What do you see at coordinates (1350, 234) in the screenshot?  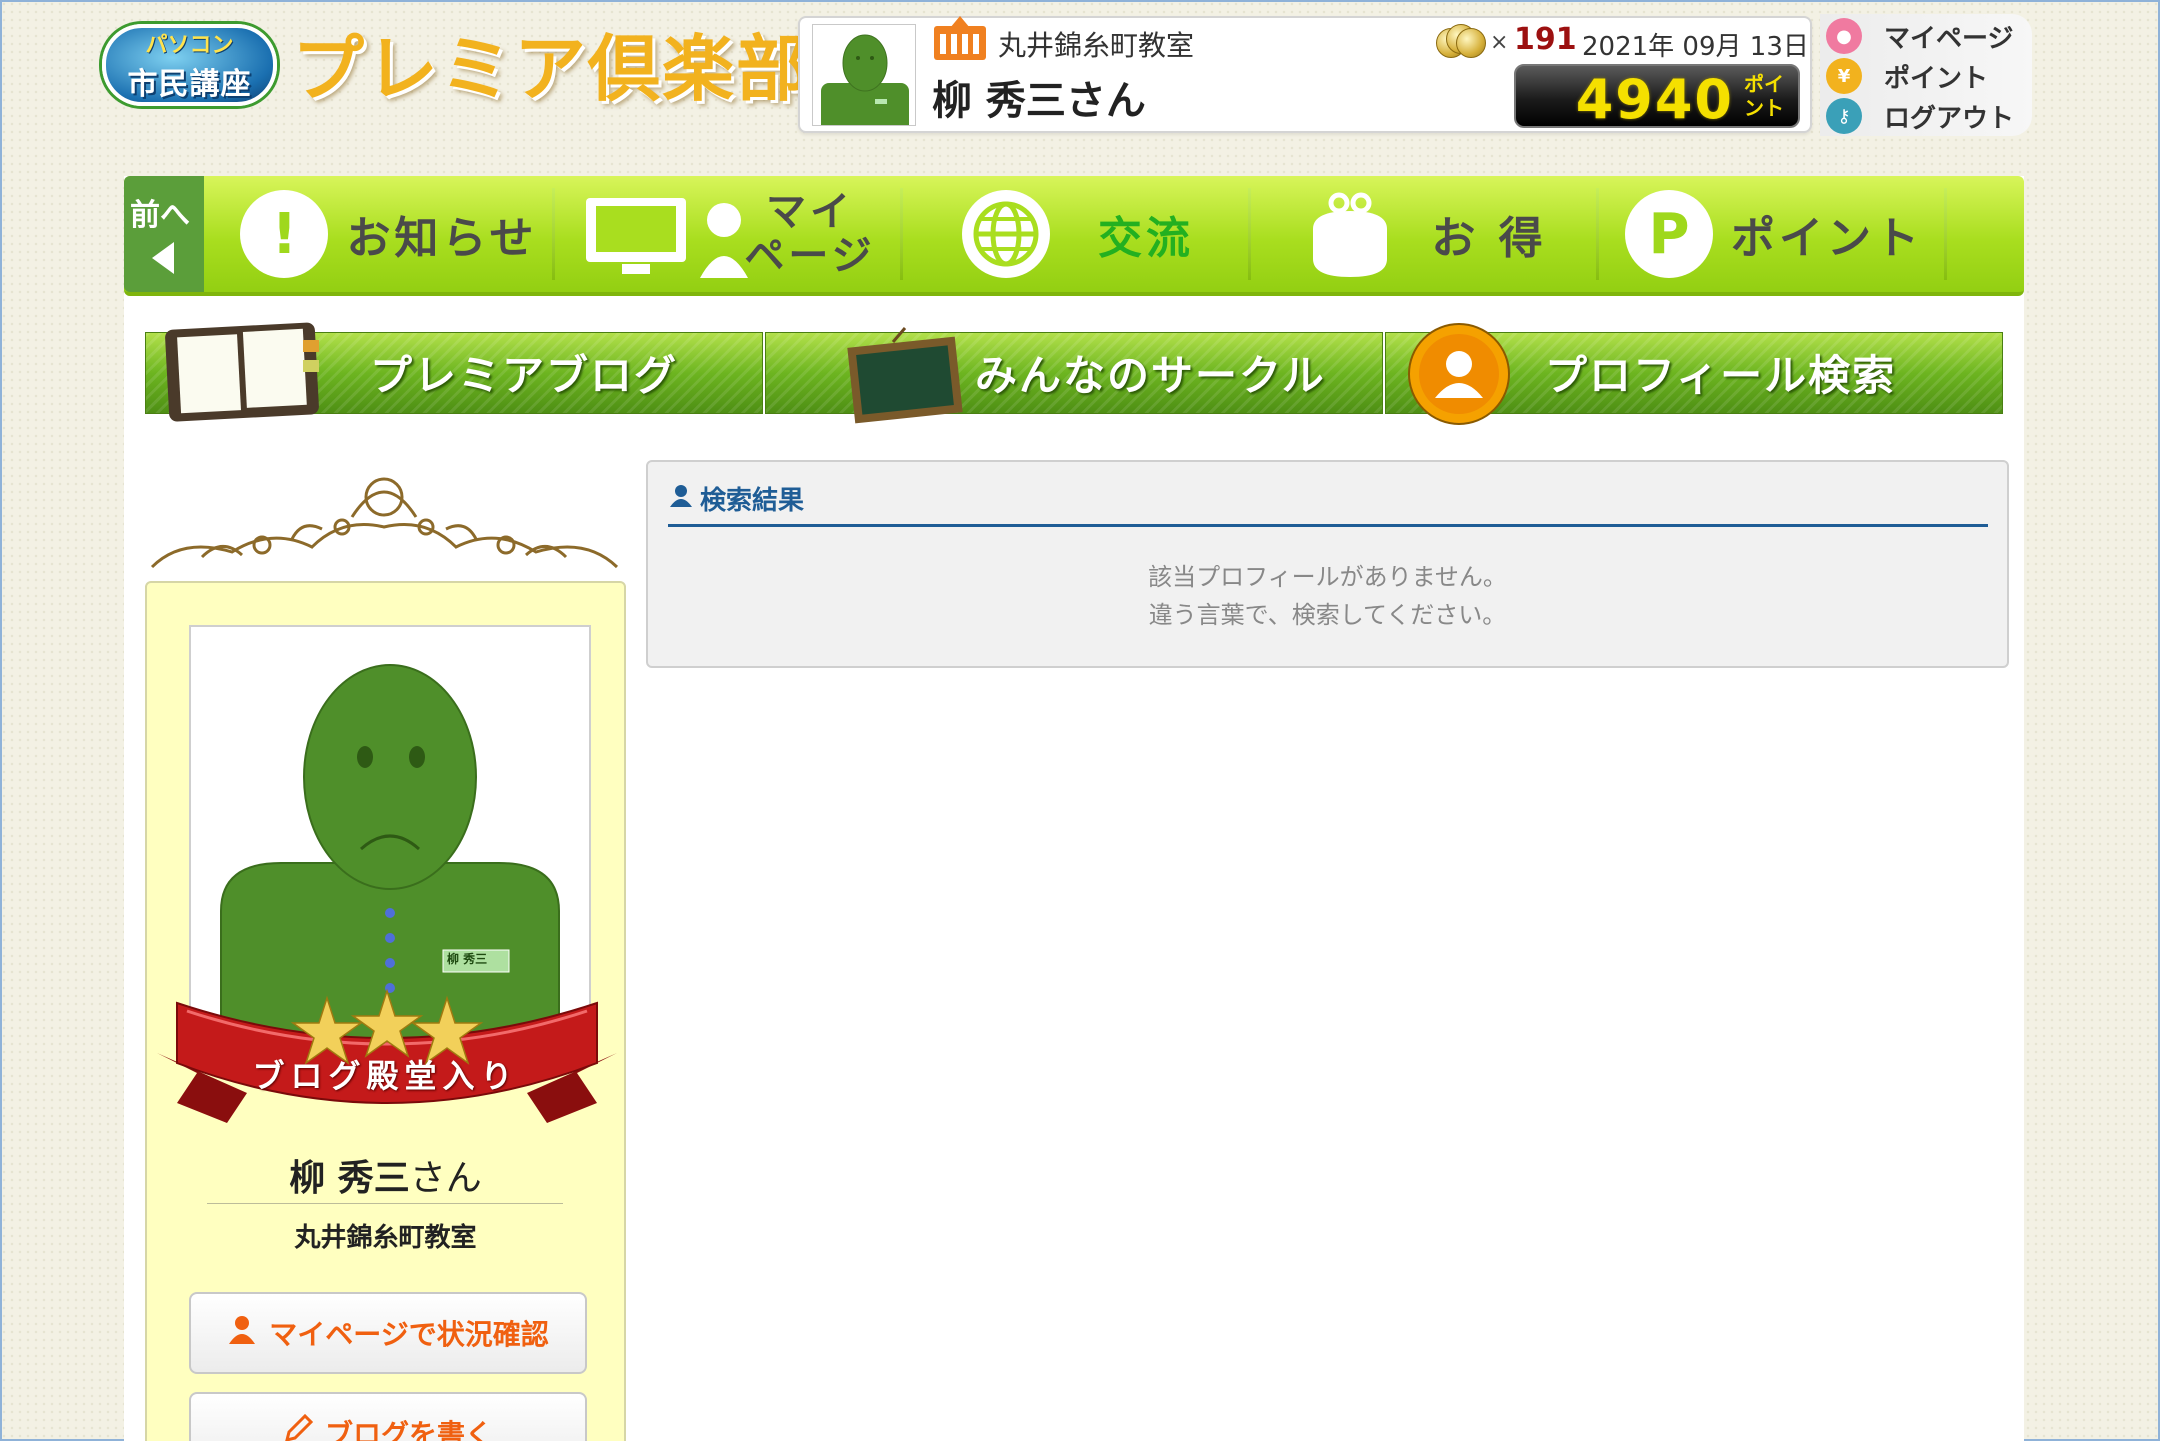 I see `purse-icon` at bounding box center [1350, 234].